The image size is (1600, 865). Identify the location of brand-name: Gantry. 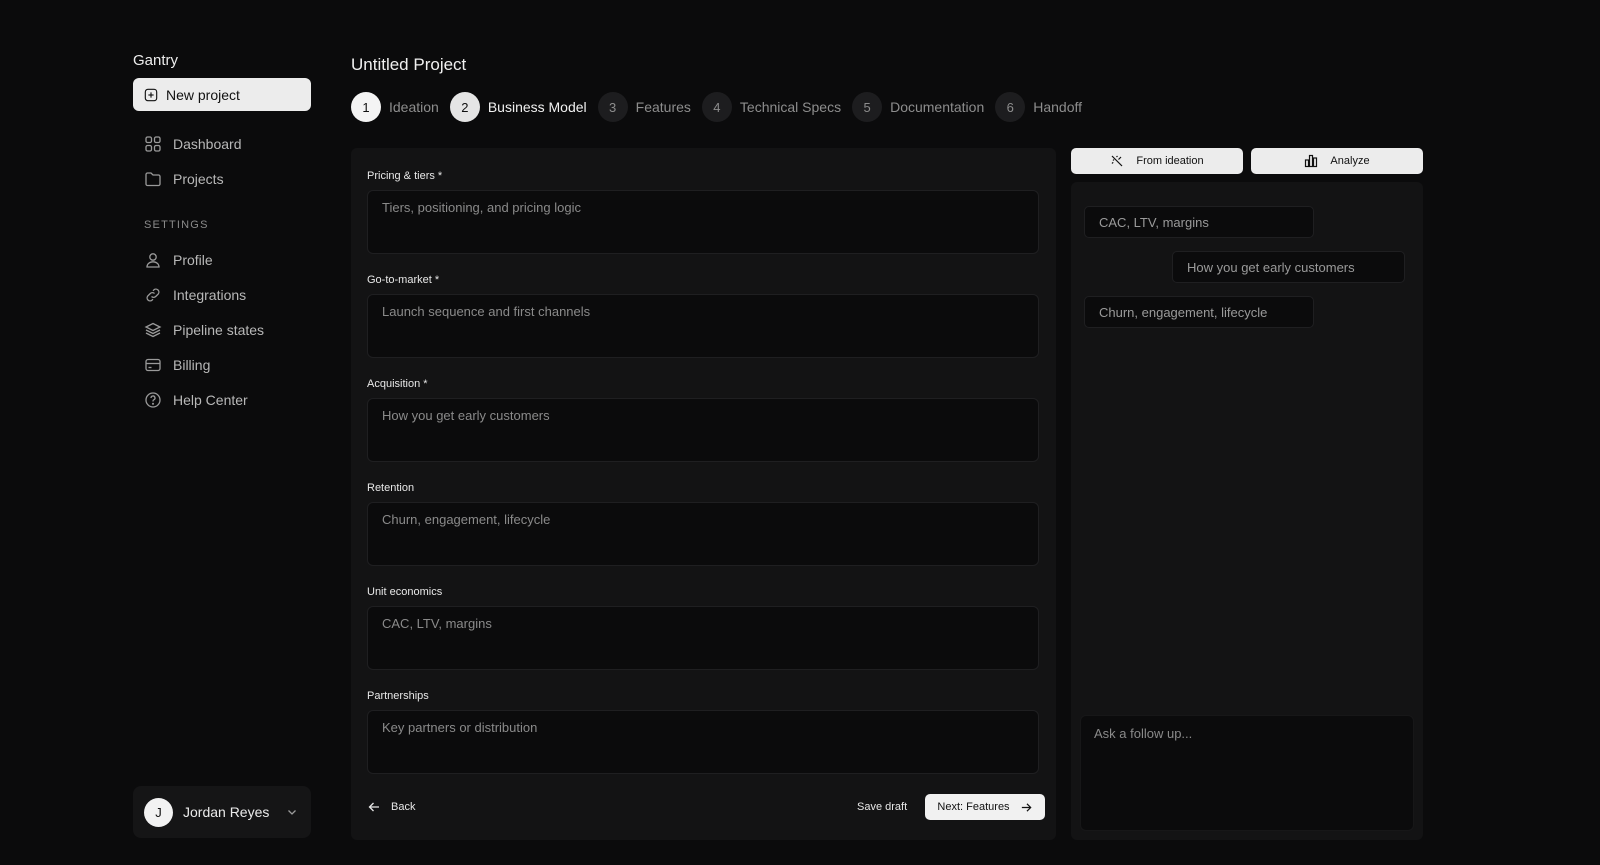
(156, 60).